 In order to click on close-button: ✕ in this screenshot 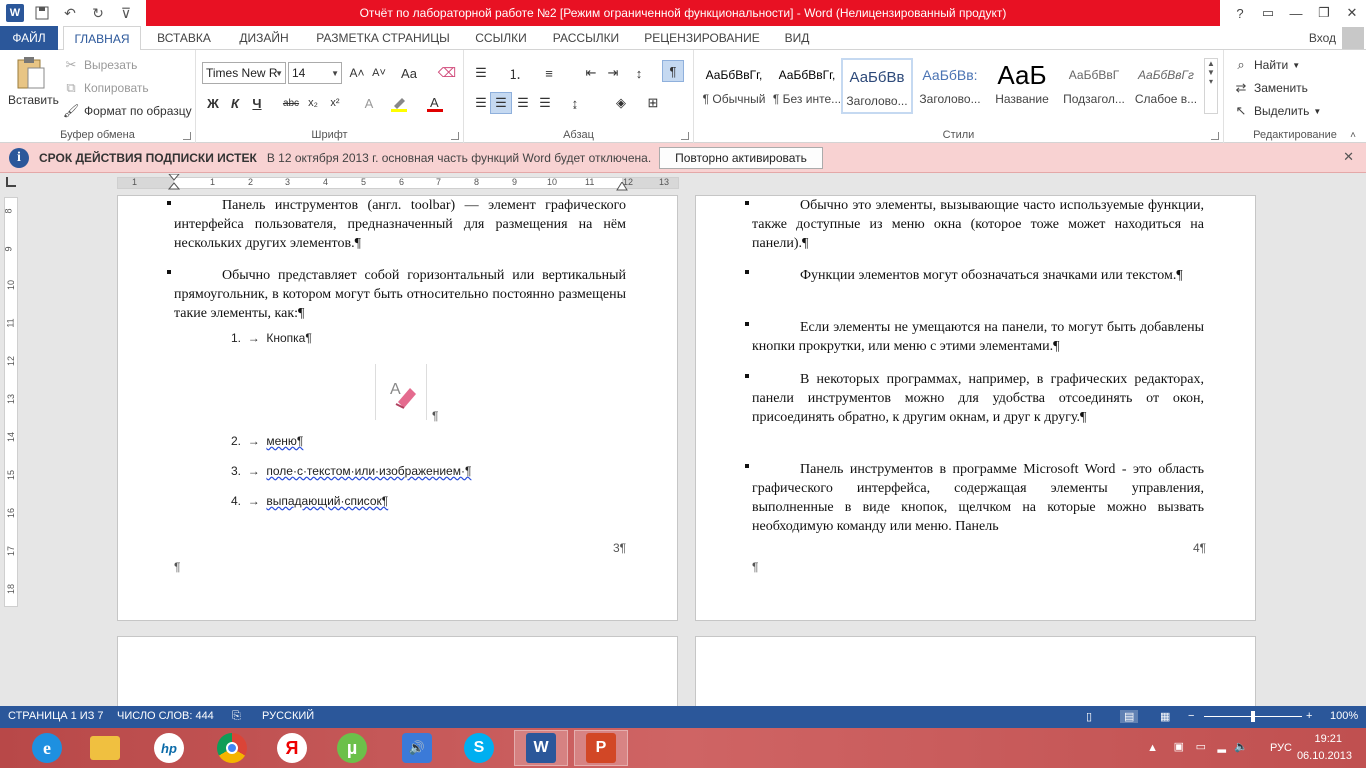, I will do `click(1352, 13)`.